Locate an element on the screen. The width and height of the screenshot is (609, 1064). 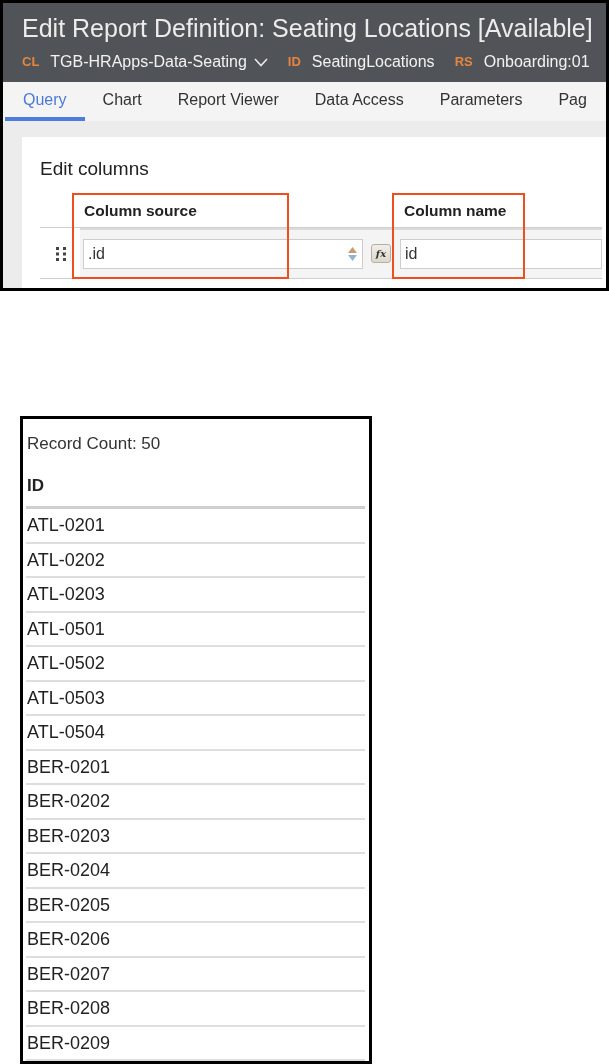
table-cell-text: ATL-0201 is located at coordinates (66, 526).